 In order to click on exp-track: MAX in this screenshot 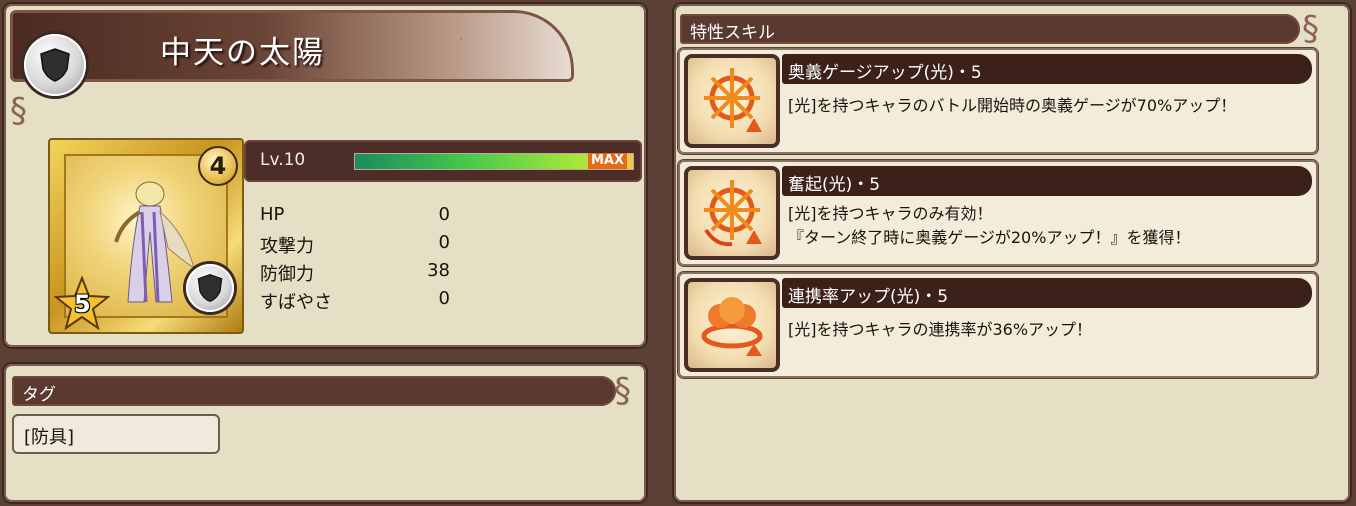, I will do `click(494, 161)`.